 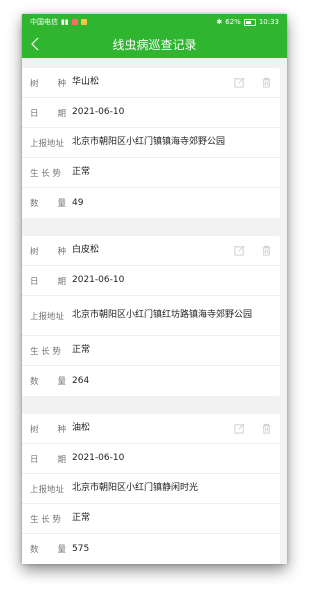 I want to click on count-value: 575, so click(x=81, y=548).